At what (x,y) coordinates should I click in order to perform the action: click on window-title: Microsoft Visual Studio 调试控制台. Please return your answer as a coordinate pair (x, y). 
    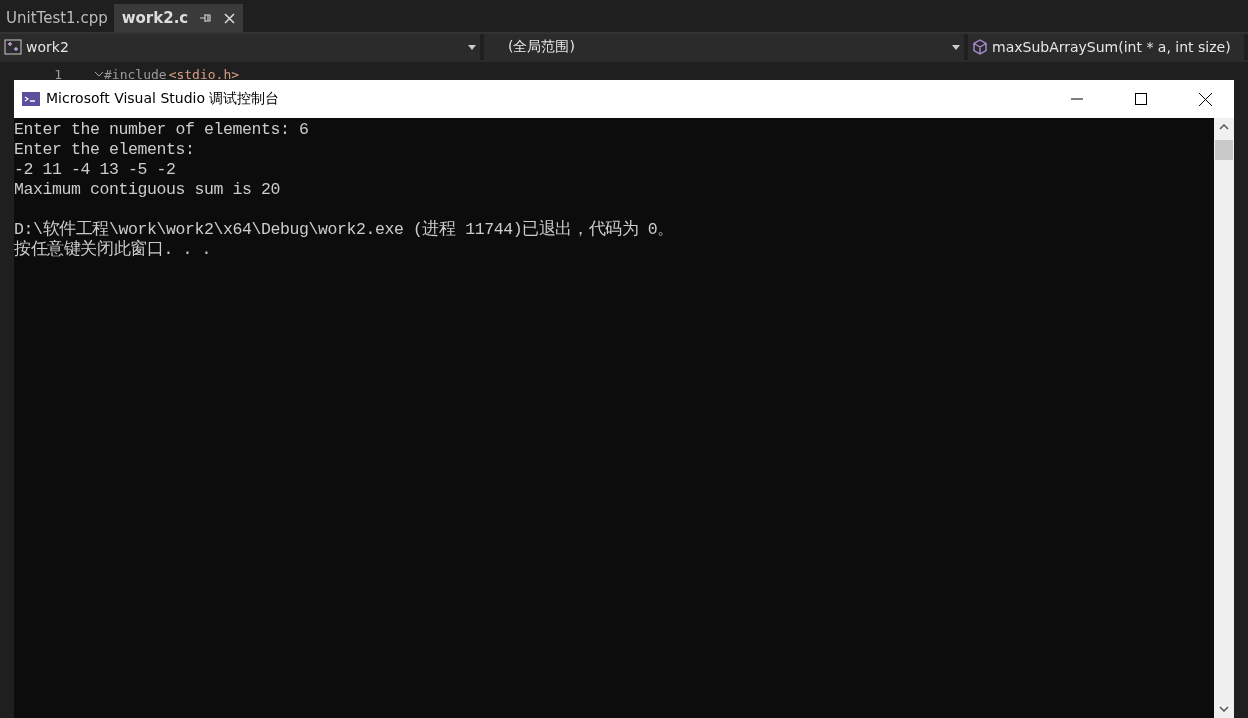
    Looking at the image, I should click on (163, 99).